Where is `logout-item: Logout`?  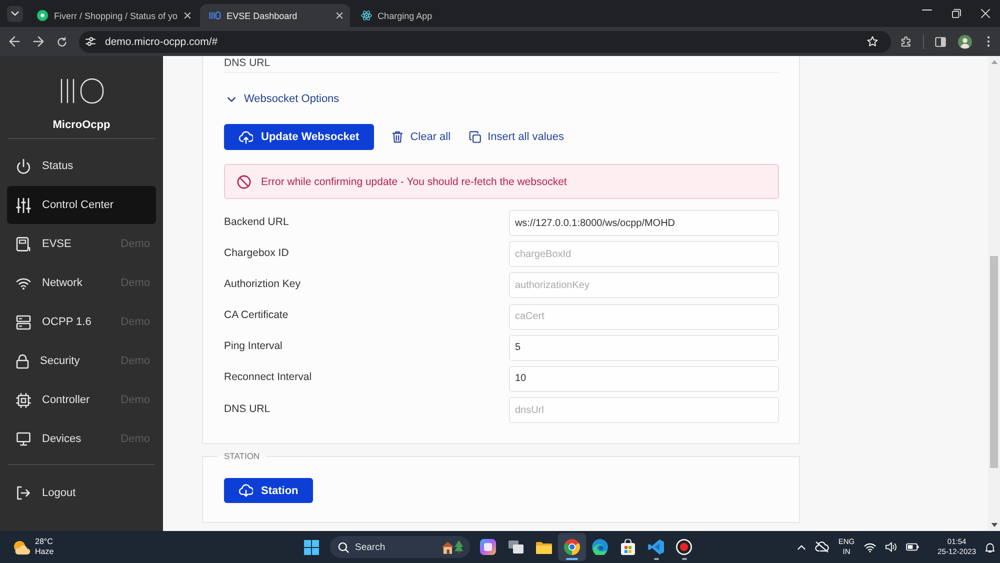 logout-item: Logout is located at coordinates (81, 493).